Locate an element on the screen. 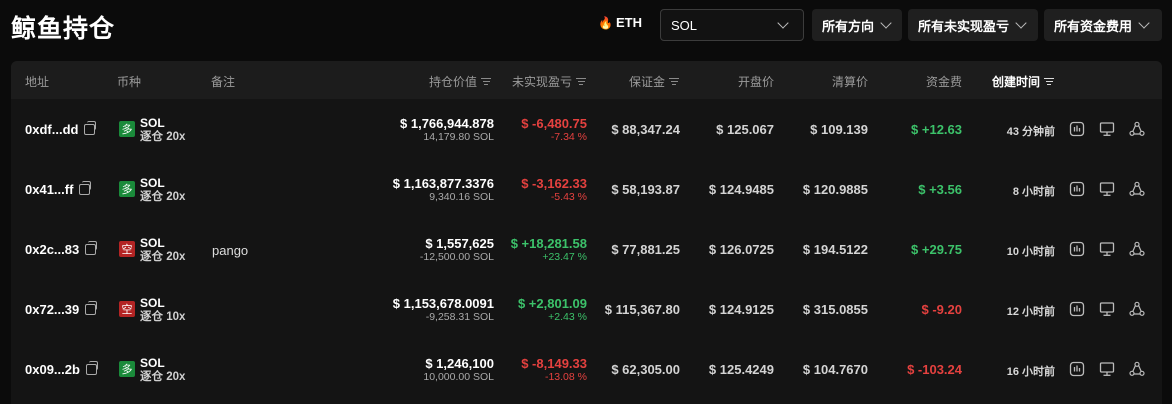 This screenshot has width=1172, height=404. row-address: 0xdf...dd is located at coordinates (61, 129).